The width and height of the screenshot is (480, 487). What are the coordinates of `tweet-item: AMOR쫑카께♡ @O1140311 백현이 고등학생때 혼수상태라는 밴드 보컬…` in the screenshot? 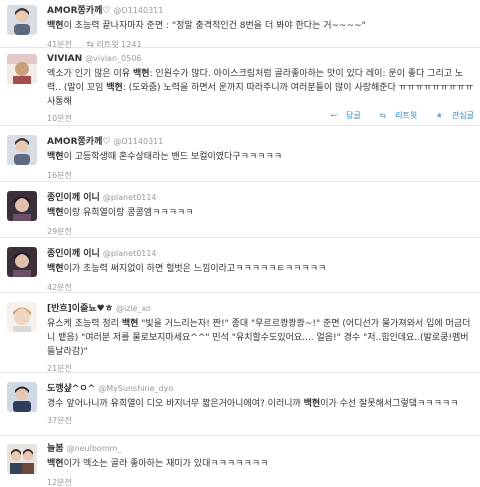 It's located at (240, 154).